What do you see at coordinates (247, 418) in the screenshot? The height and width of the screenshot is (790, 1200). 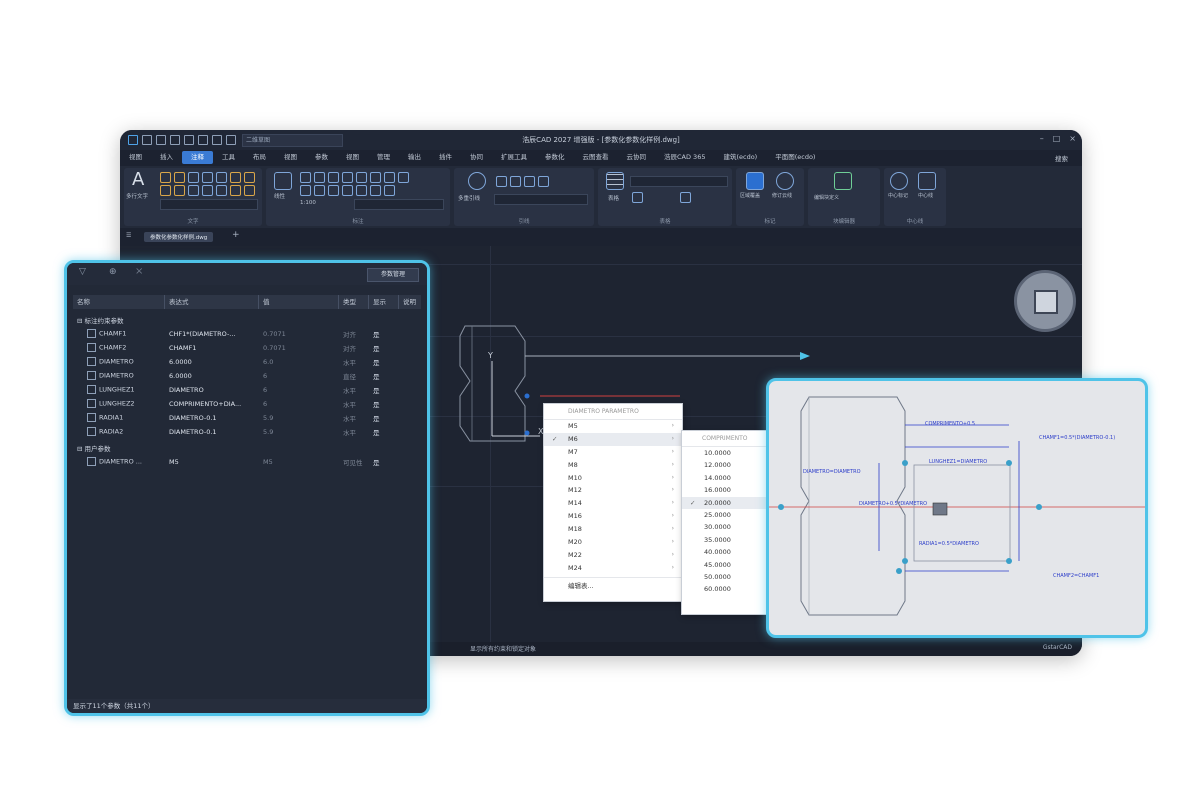 I see `table-row: RADIA1 DIAMETRO-0.1 5.9 水平 是` at bounding box center [247, 418].